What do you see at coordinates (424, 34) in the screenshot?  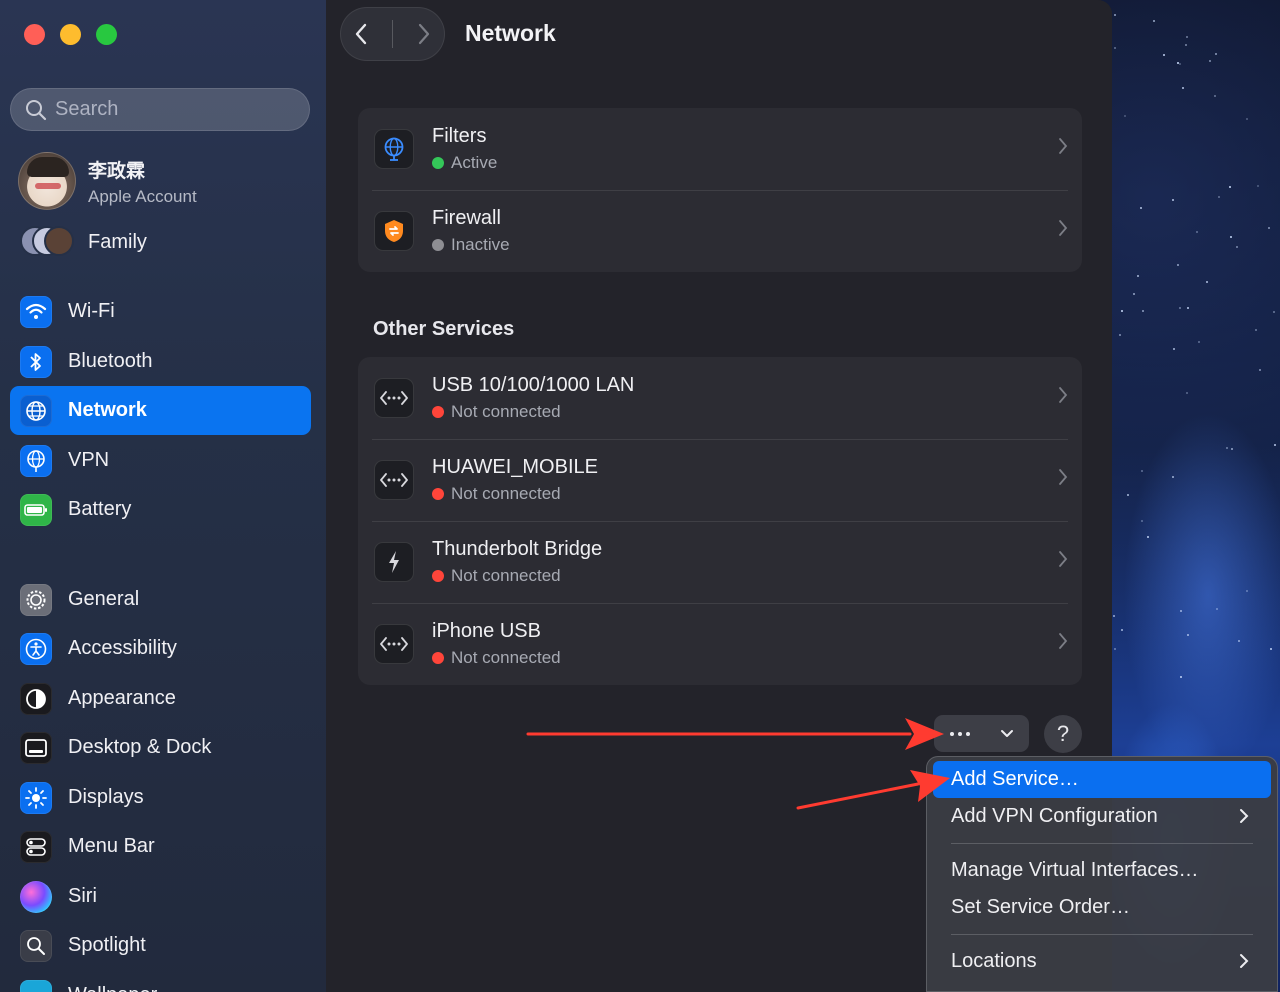 I see `forward-arrow-icon` at bounding box center [424, 34].